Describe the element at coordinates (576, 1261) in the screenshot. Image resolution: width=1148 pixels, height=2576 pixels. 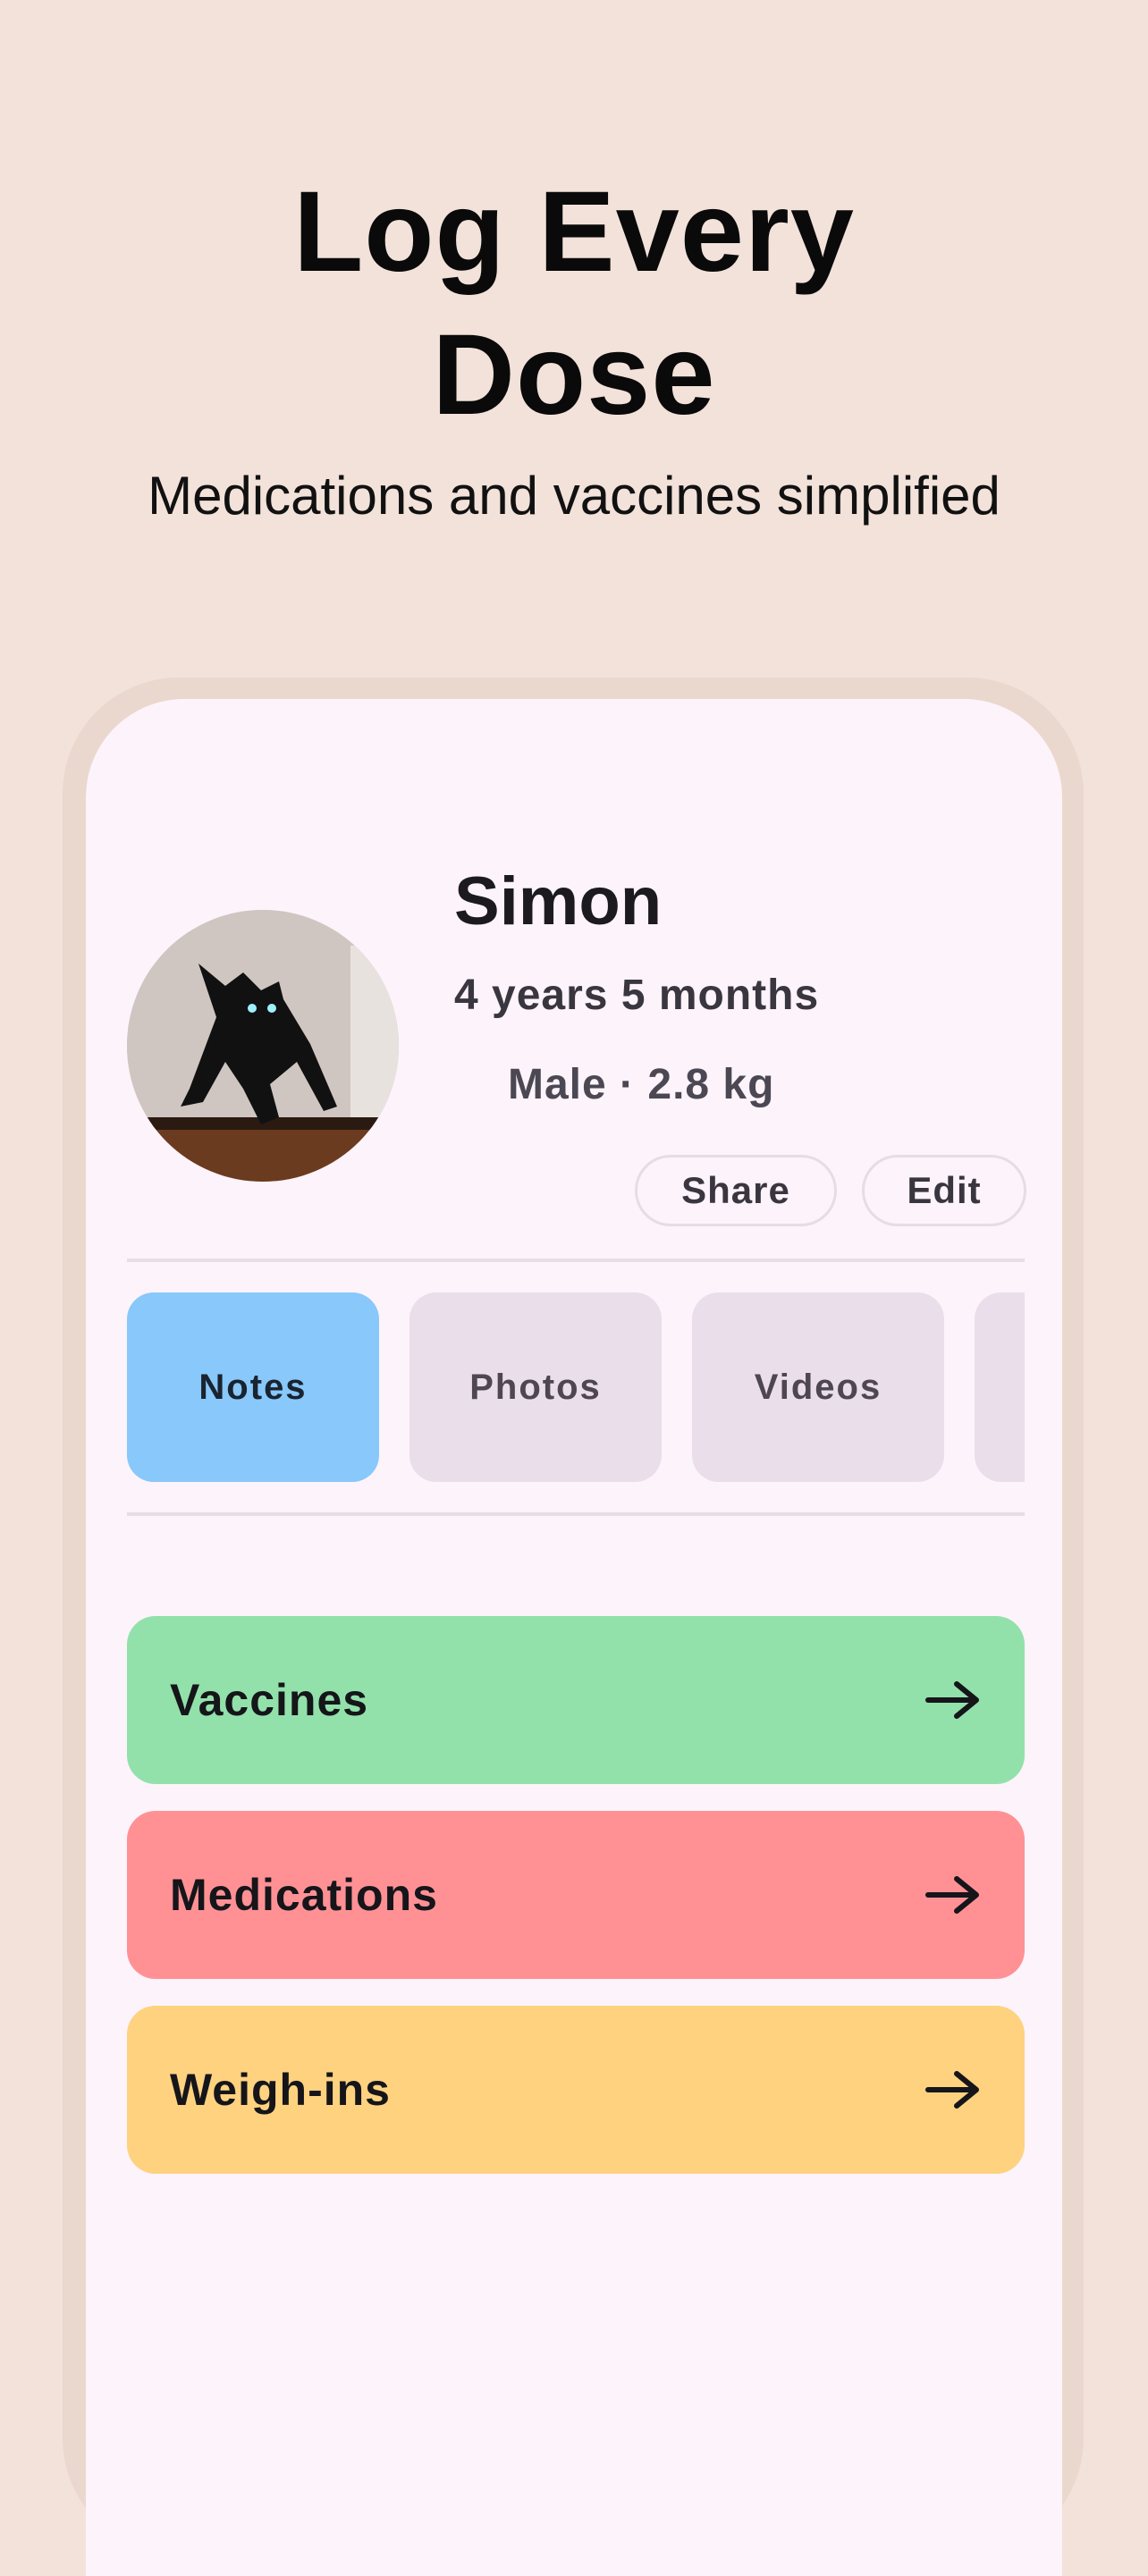
I see `divider-top` at that location.